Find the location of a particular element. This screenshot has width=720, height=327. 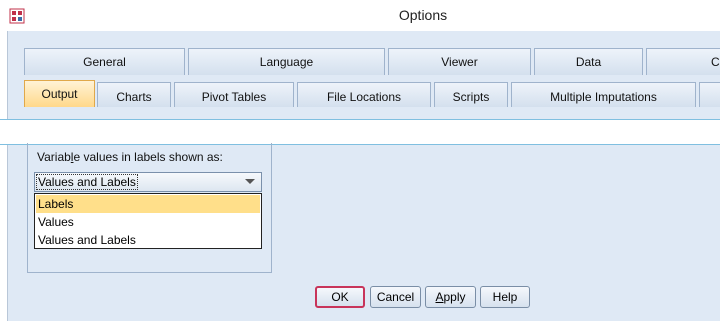

ok-button: OK is located at coordinates (340, 297).